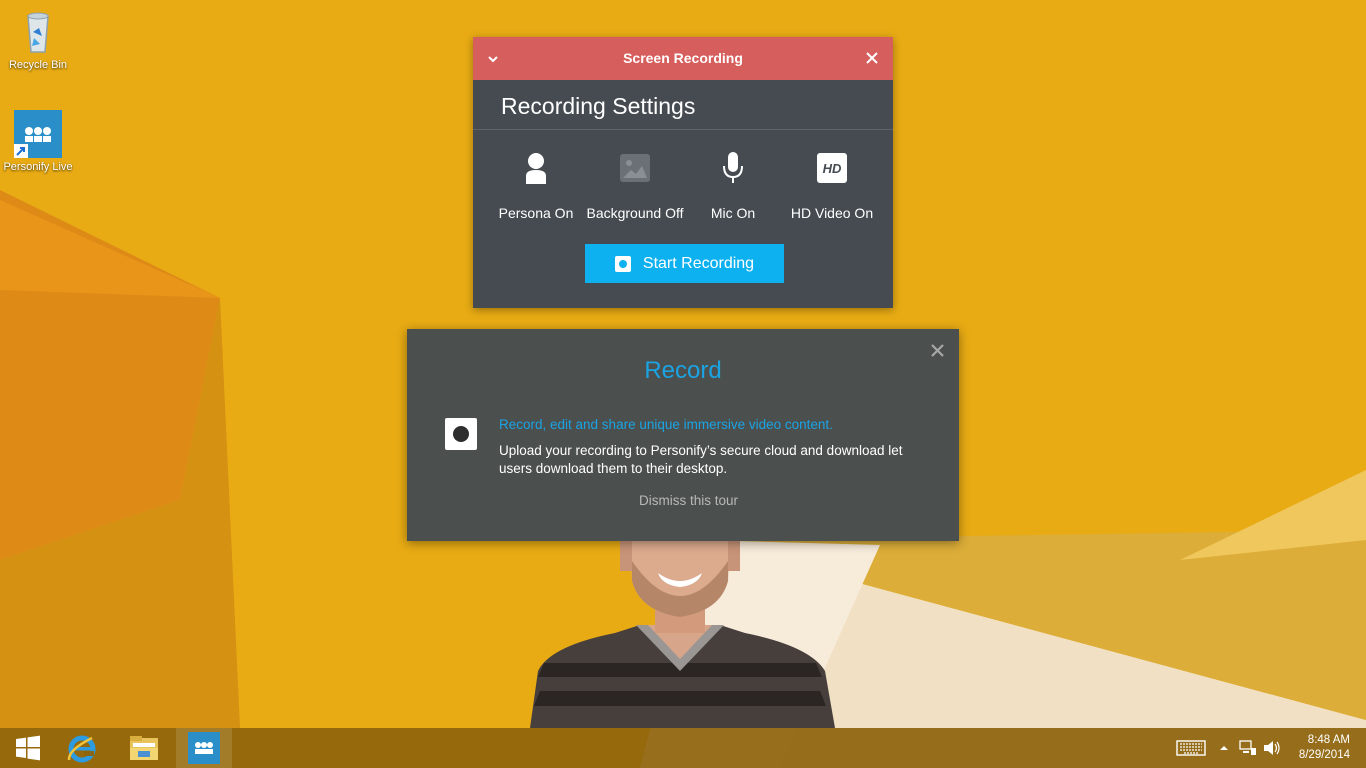 This screenshot has height=768, width=1366. What do you see at coordinates (493, 59) in the screenshot?
I see `collapse-chevron-icon` at bounding box center [493, 59].